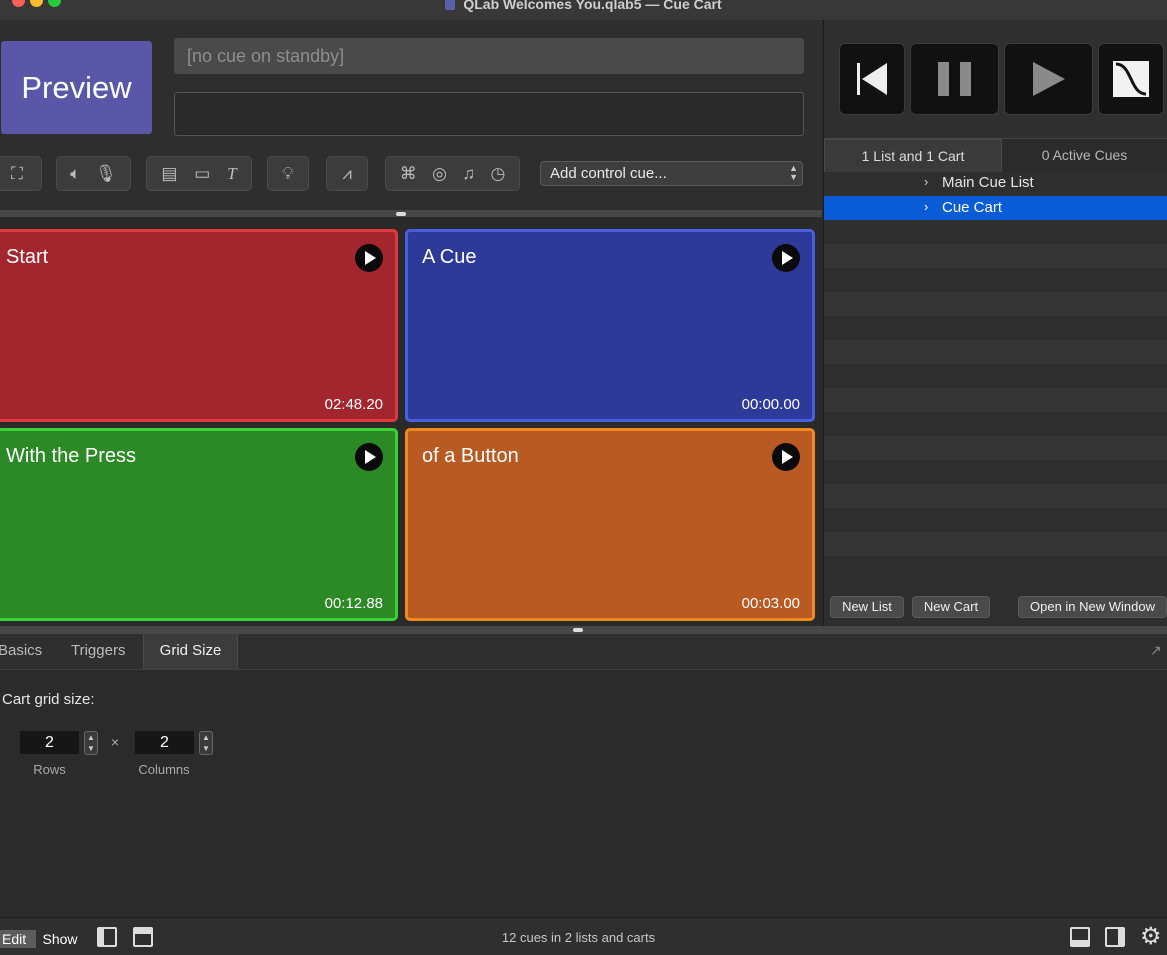 This screenshot has width=1167, height=955. Describe the element at coordinates (75, 173) in the screenshot. I see `audio-icon: 🔈︎` at that location.